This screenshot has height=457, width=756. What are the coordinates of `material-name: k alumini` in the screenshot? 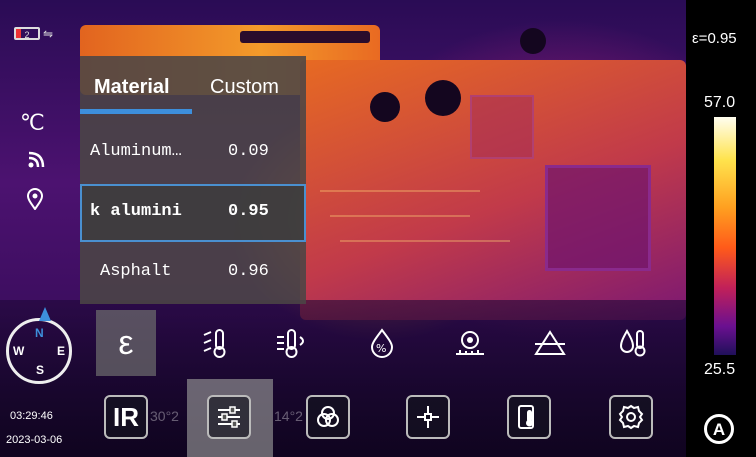 It's located at (136, 211).